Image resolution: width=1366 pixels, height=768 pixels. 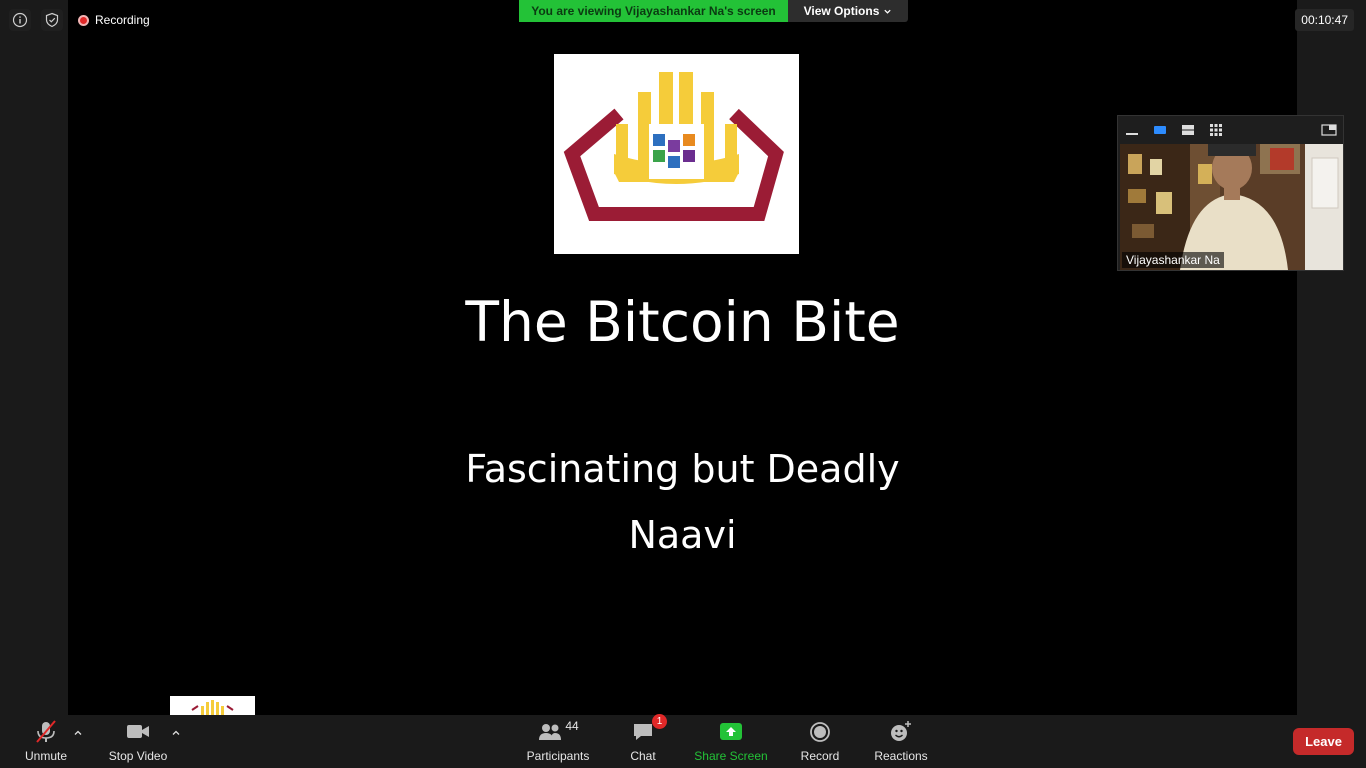 I want to click on chat-label: Chat, so click(x=643, y=756).